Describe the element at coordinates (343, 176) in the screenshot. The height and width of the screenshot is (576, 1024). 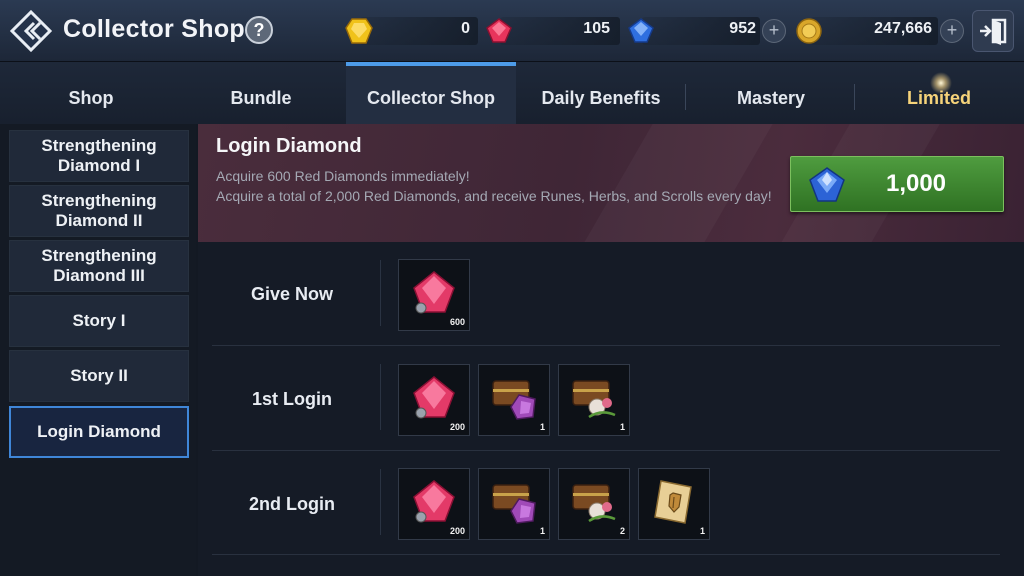
I see `package-description-line: Acquire 600 Red Diamonds immediately!` at that location.